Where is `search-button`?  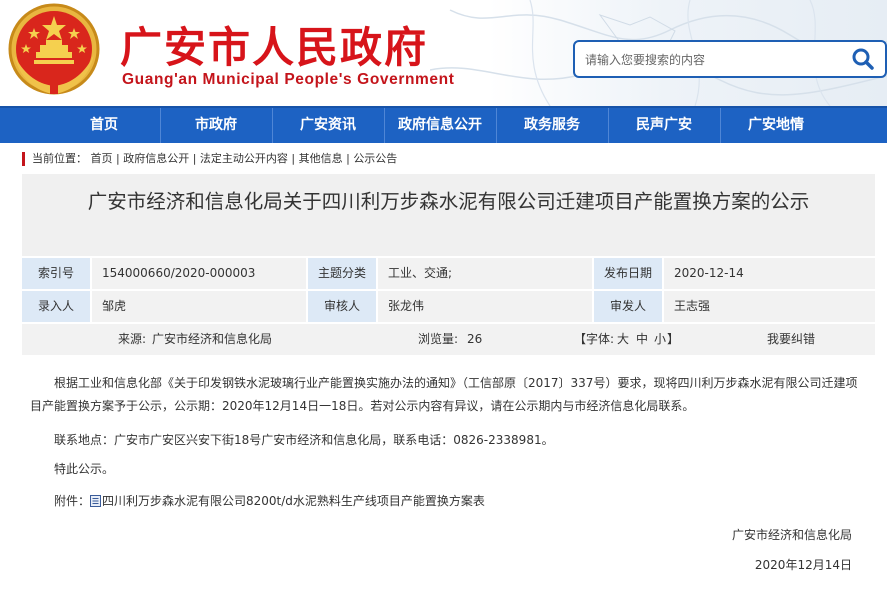
search-button is located at coordinates (863, 59).